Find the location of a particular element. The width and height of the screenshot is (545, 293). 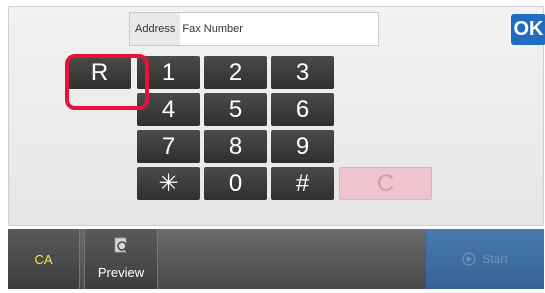

key-5: 5 is located at coordinates (235, 109).